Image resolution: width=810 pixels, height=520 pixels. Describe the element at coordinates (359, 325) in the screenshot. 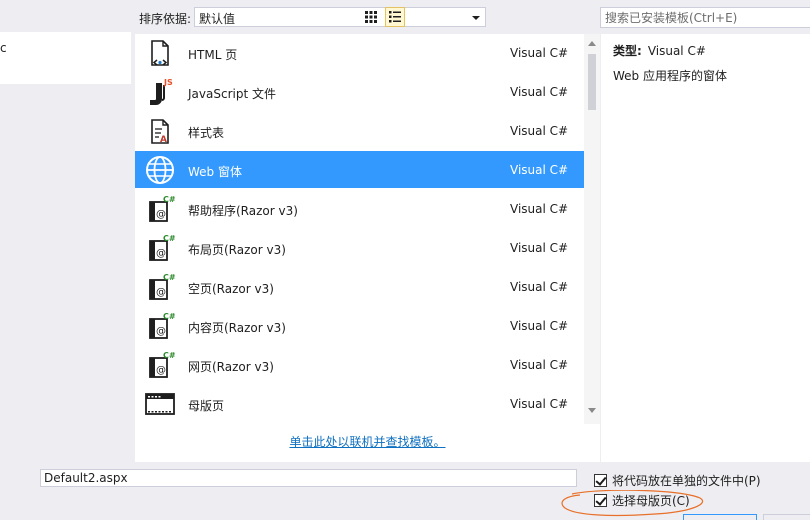

I see `template-row-razor-content: @ C# 内容页(Razor v3) Visual C#` at that location.